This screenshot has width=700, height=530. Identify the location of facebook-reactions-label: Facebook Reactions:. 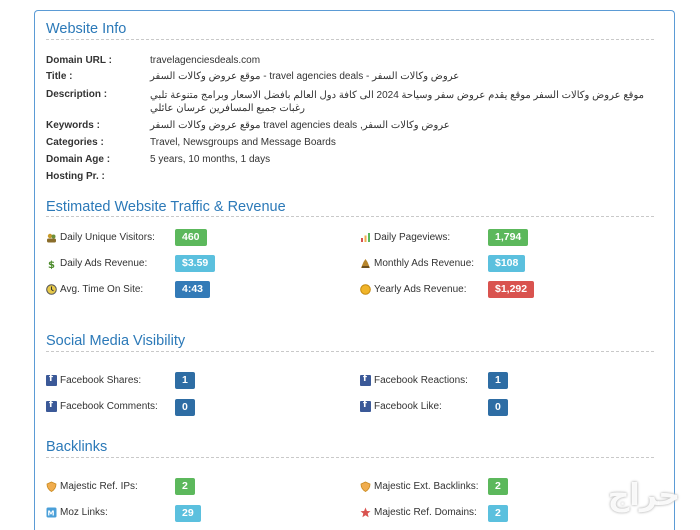
(421, 380).